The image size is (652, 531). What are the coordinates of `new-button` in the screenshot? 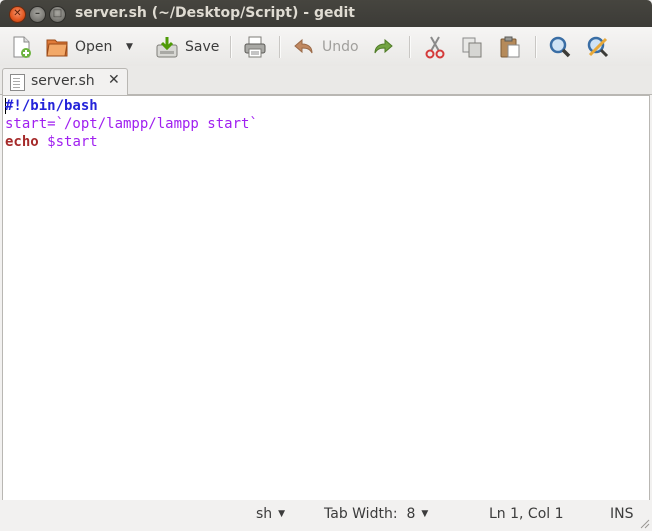 It's located at (21, 46).